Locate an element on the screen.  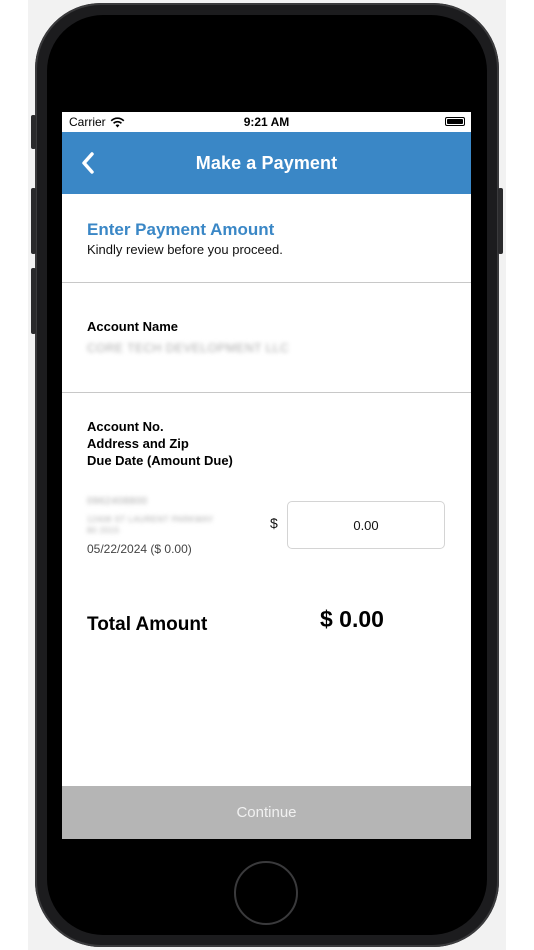
continue-label: Continue is located at coordinates (266, 812).